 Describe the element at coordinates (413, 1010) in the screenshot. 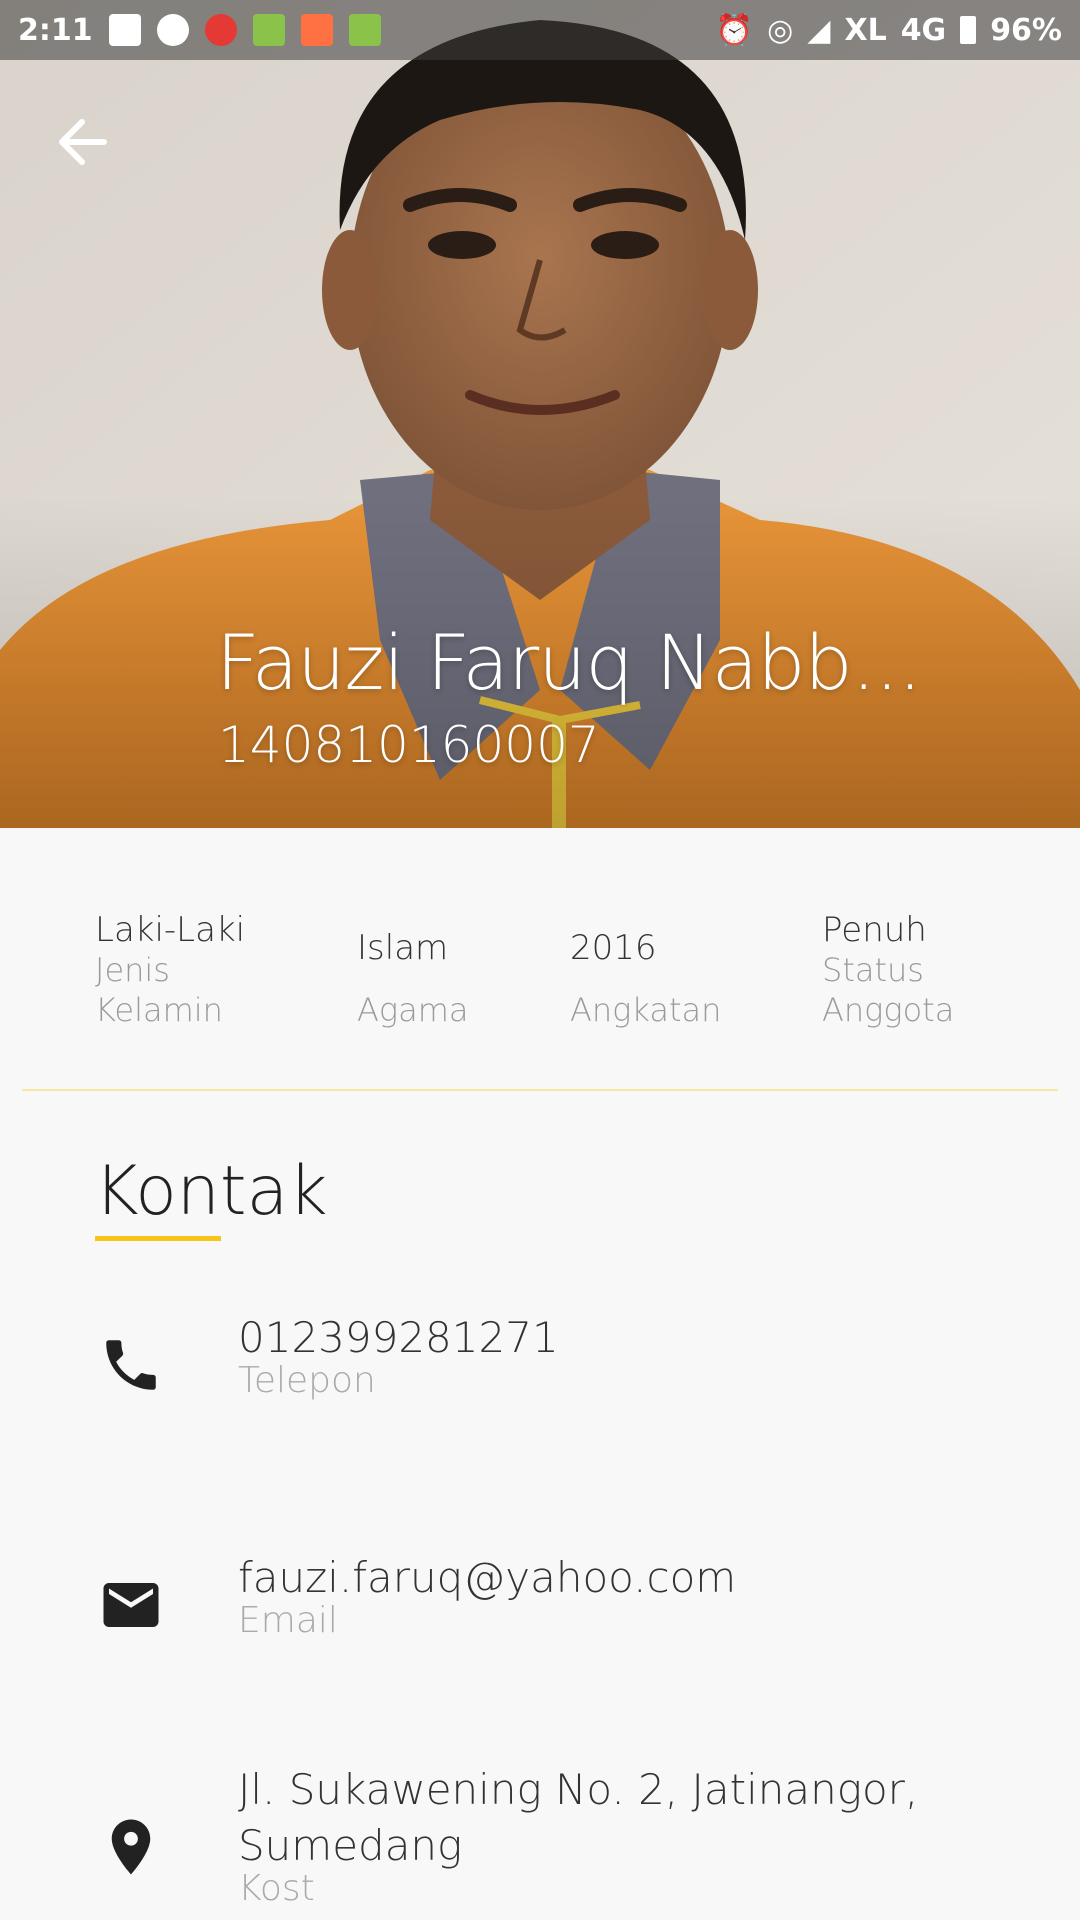

I see `info-label: Agama` at that location.